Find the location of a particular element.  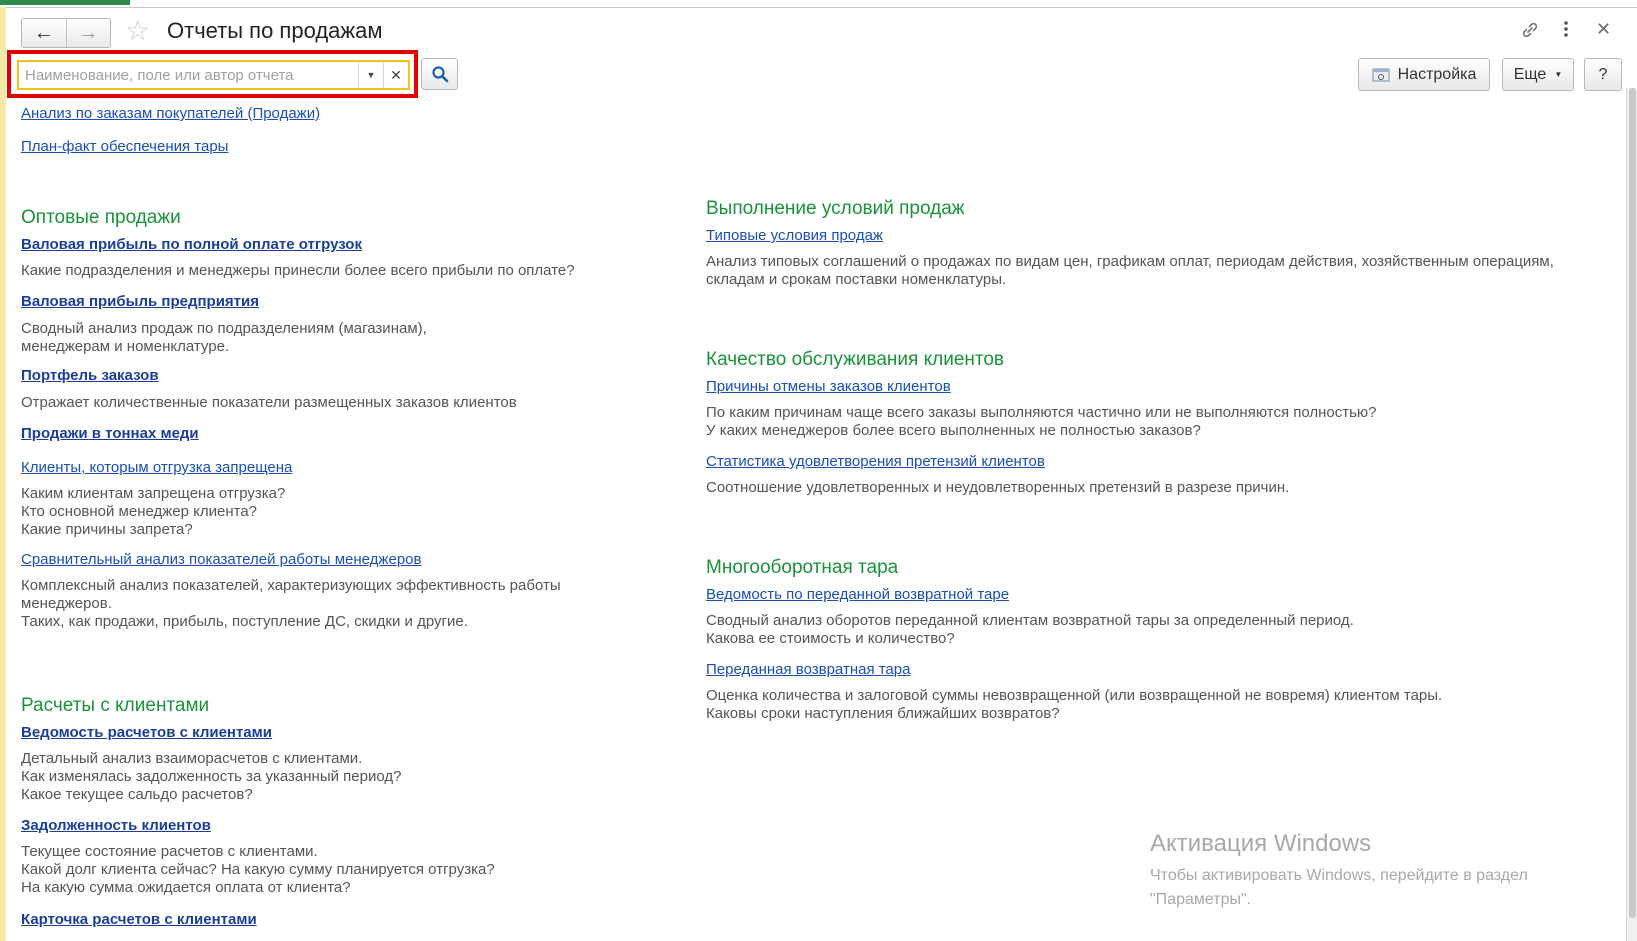

more-button: Еще ▼ is located at coordinates (1538, 74).